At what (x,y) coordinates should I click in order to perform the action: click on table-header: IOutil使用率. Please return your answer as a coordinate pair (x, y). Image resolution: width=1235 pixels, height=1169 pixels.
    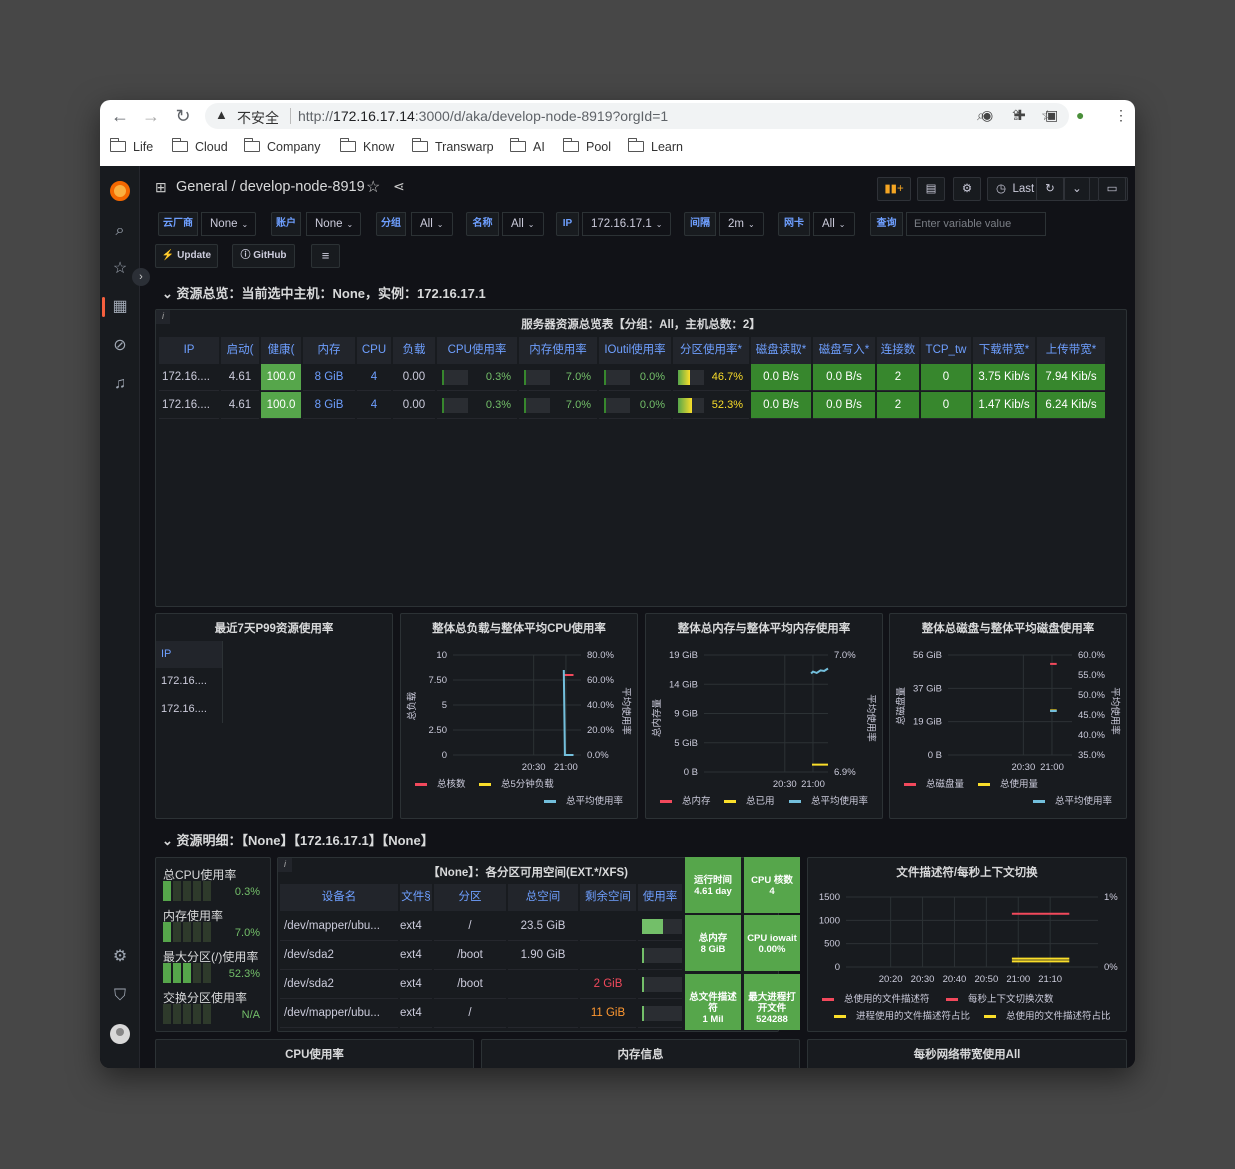
    Looking at the image, I should click on (635, 350).